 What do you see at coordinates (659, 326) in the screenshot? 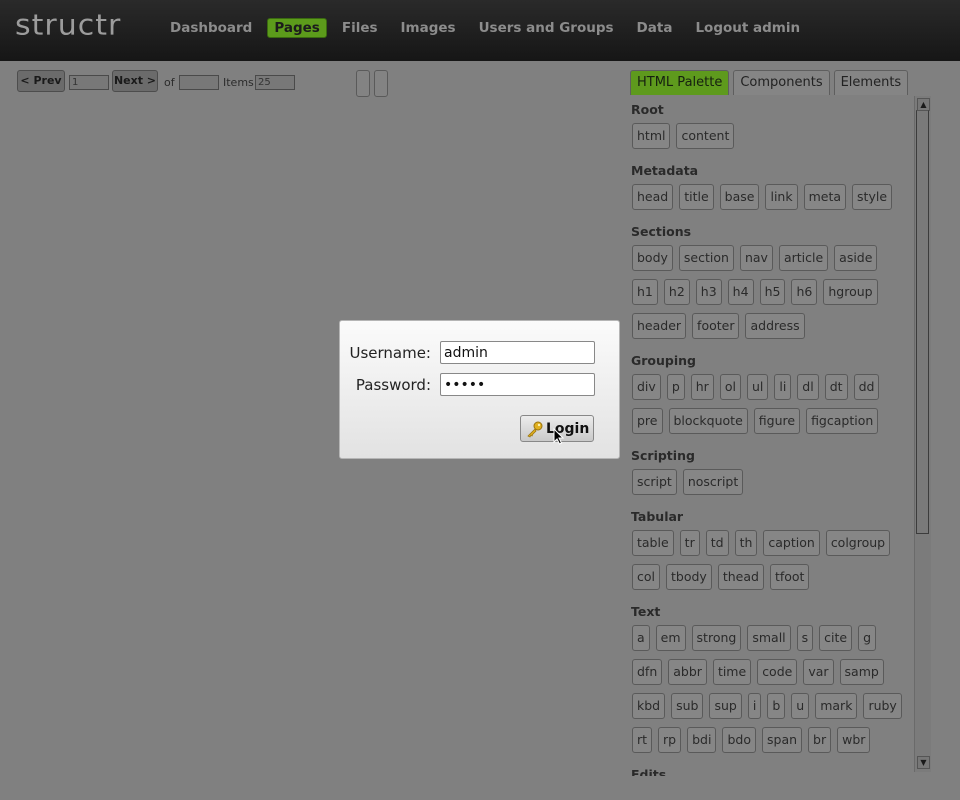
I see `palette-tag-header: header` at bounding box center [659, 326].